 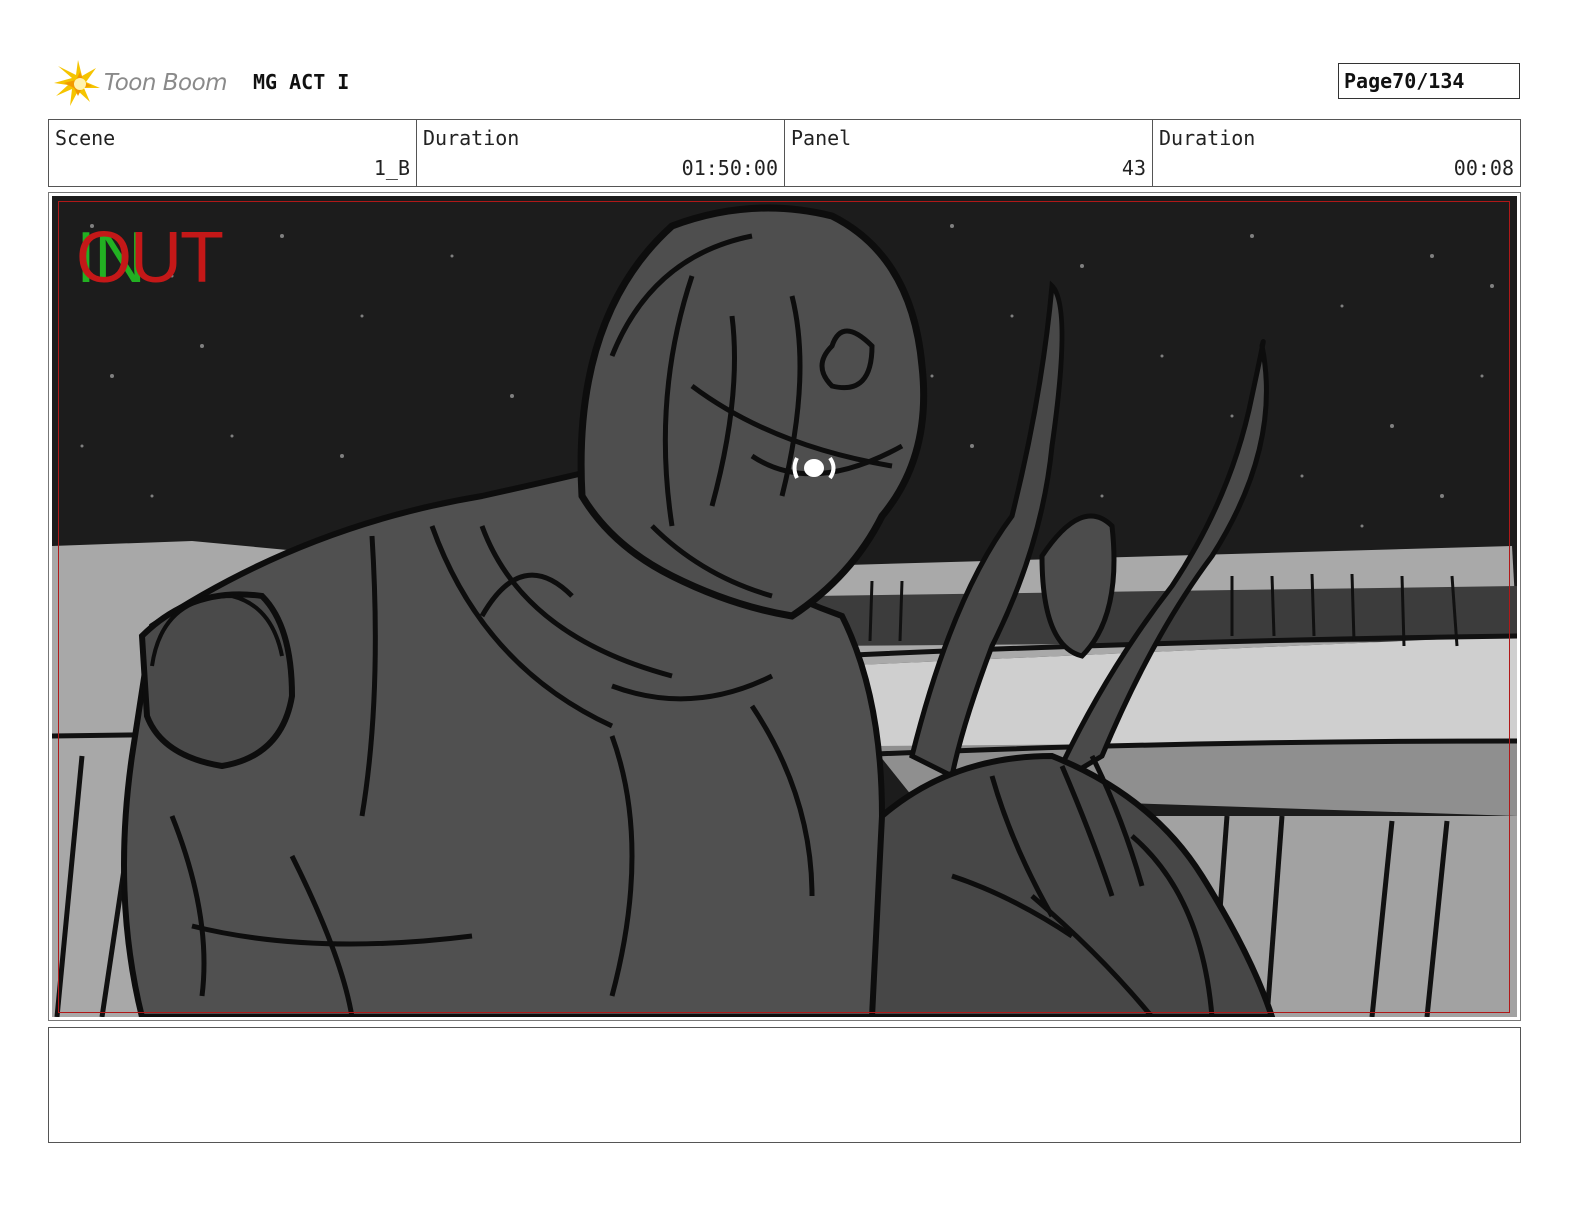 What do you see at coordinates (471, 138) in the screenshot?
I see `scene-duration-label: Duration` at bounding box center [471, 138].